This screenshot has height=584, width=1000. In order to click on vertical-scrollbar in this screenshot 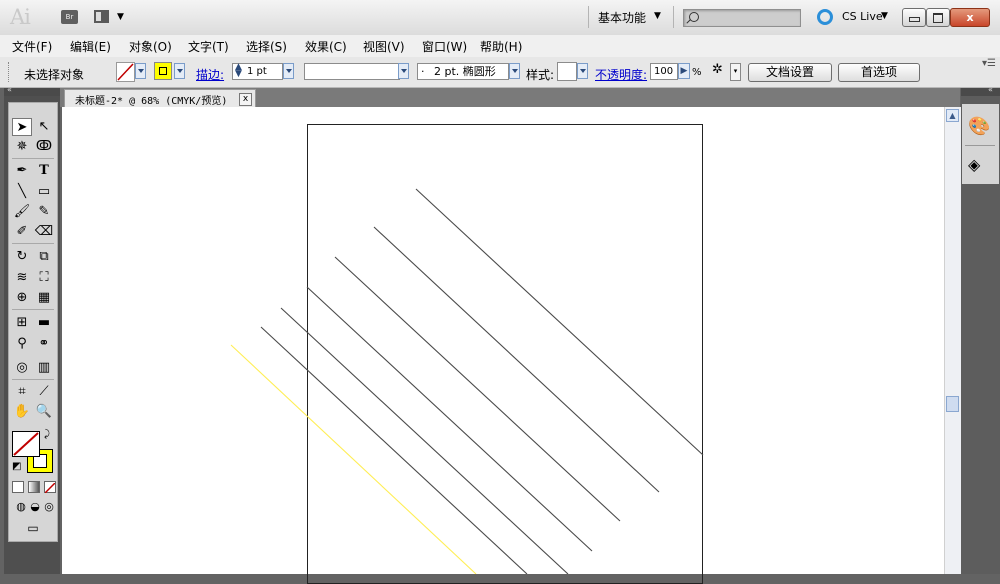, I will do `click(953, 340)`.